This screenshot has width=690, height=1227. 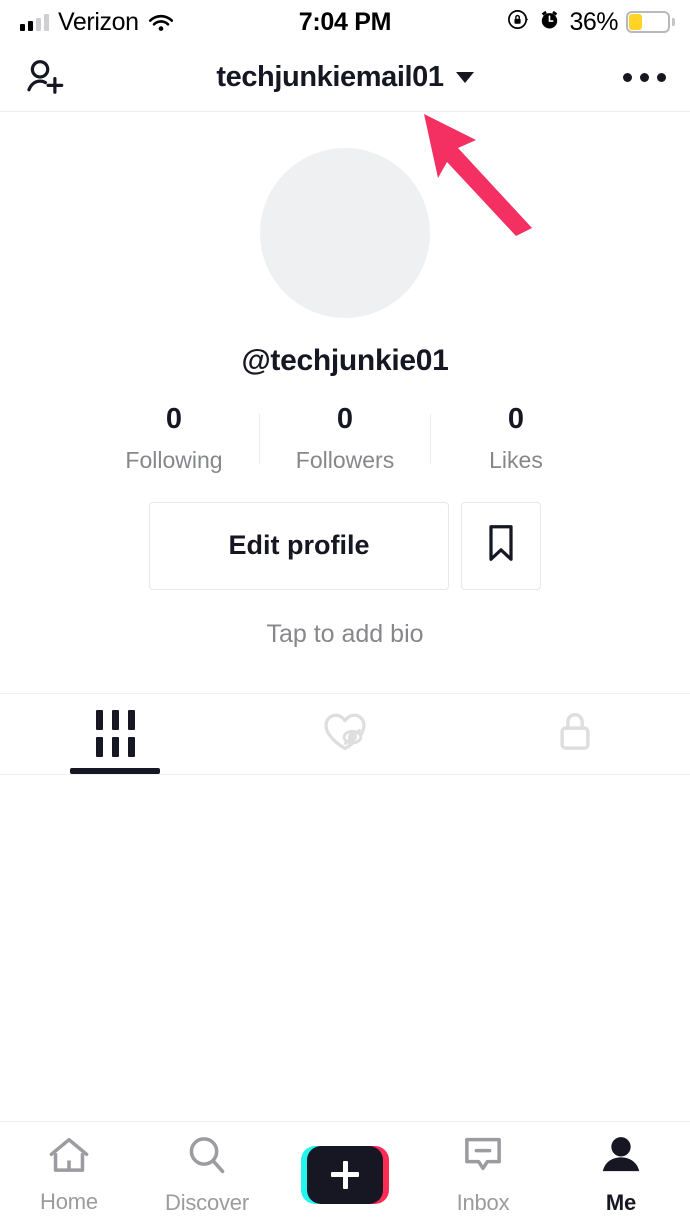 I want to click on tab-videos, so click(x=115, y=734).